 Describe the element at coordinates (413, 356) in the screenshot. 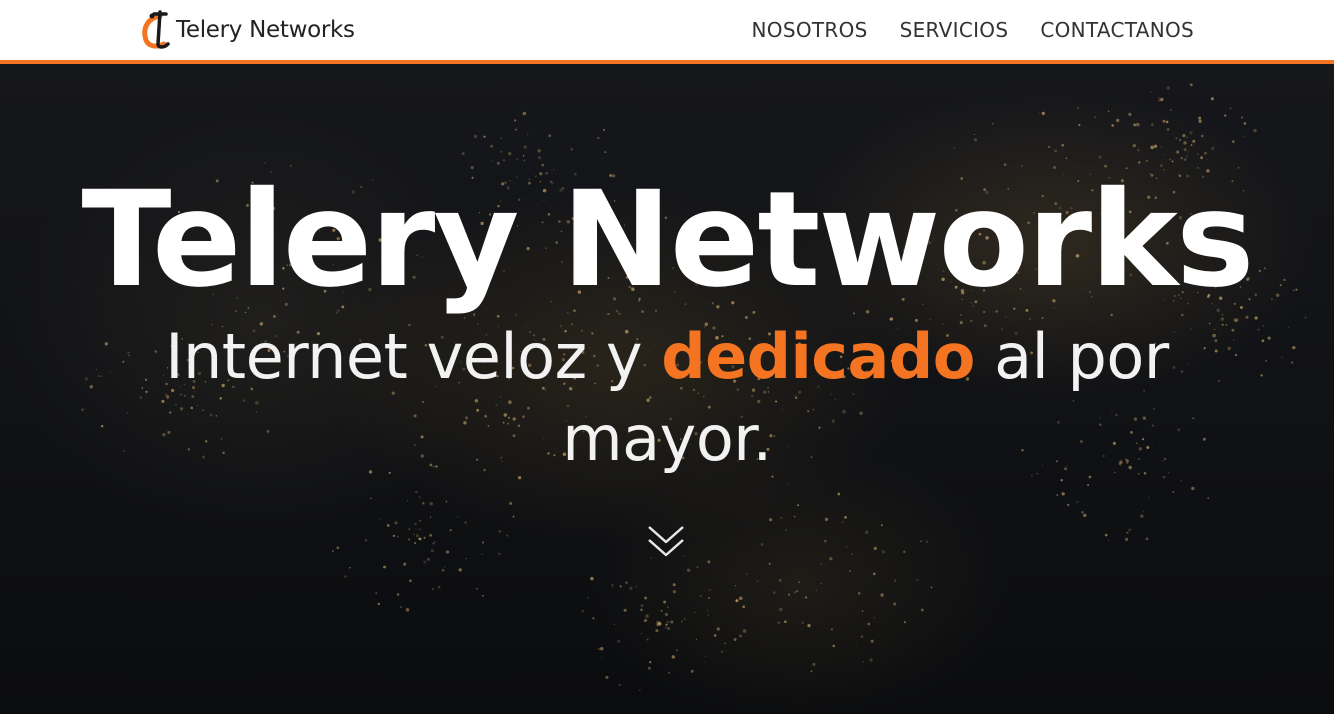

I see `hero-subtitle-text: Internet veloz y` at that location.